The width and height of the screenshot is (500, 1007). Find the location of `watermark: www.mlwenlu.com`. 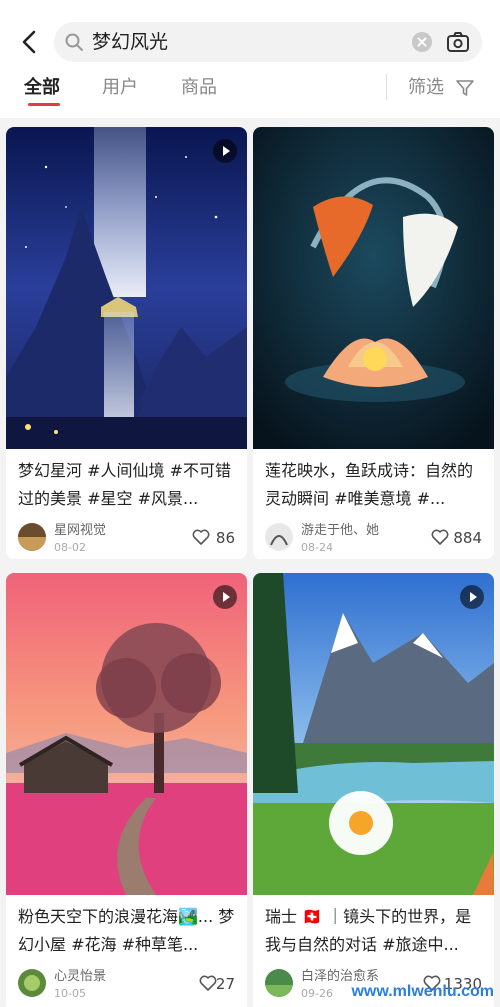

watermark: www.mlwenlu.com is located at coordinates (422, 991).